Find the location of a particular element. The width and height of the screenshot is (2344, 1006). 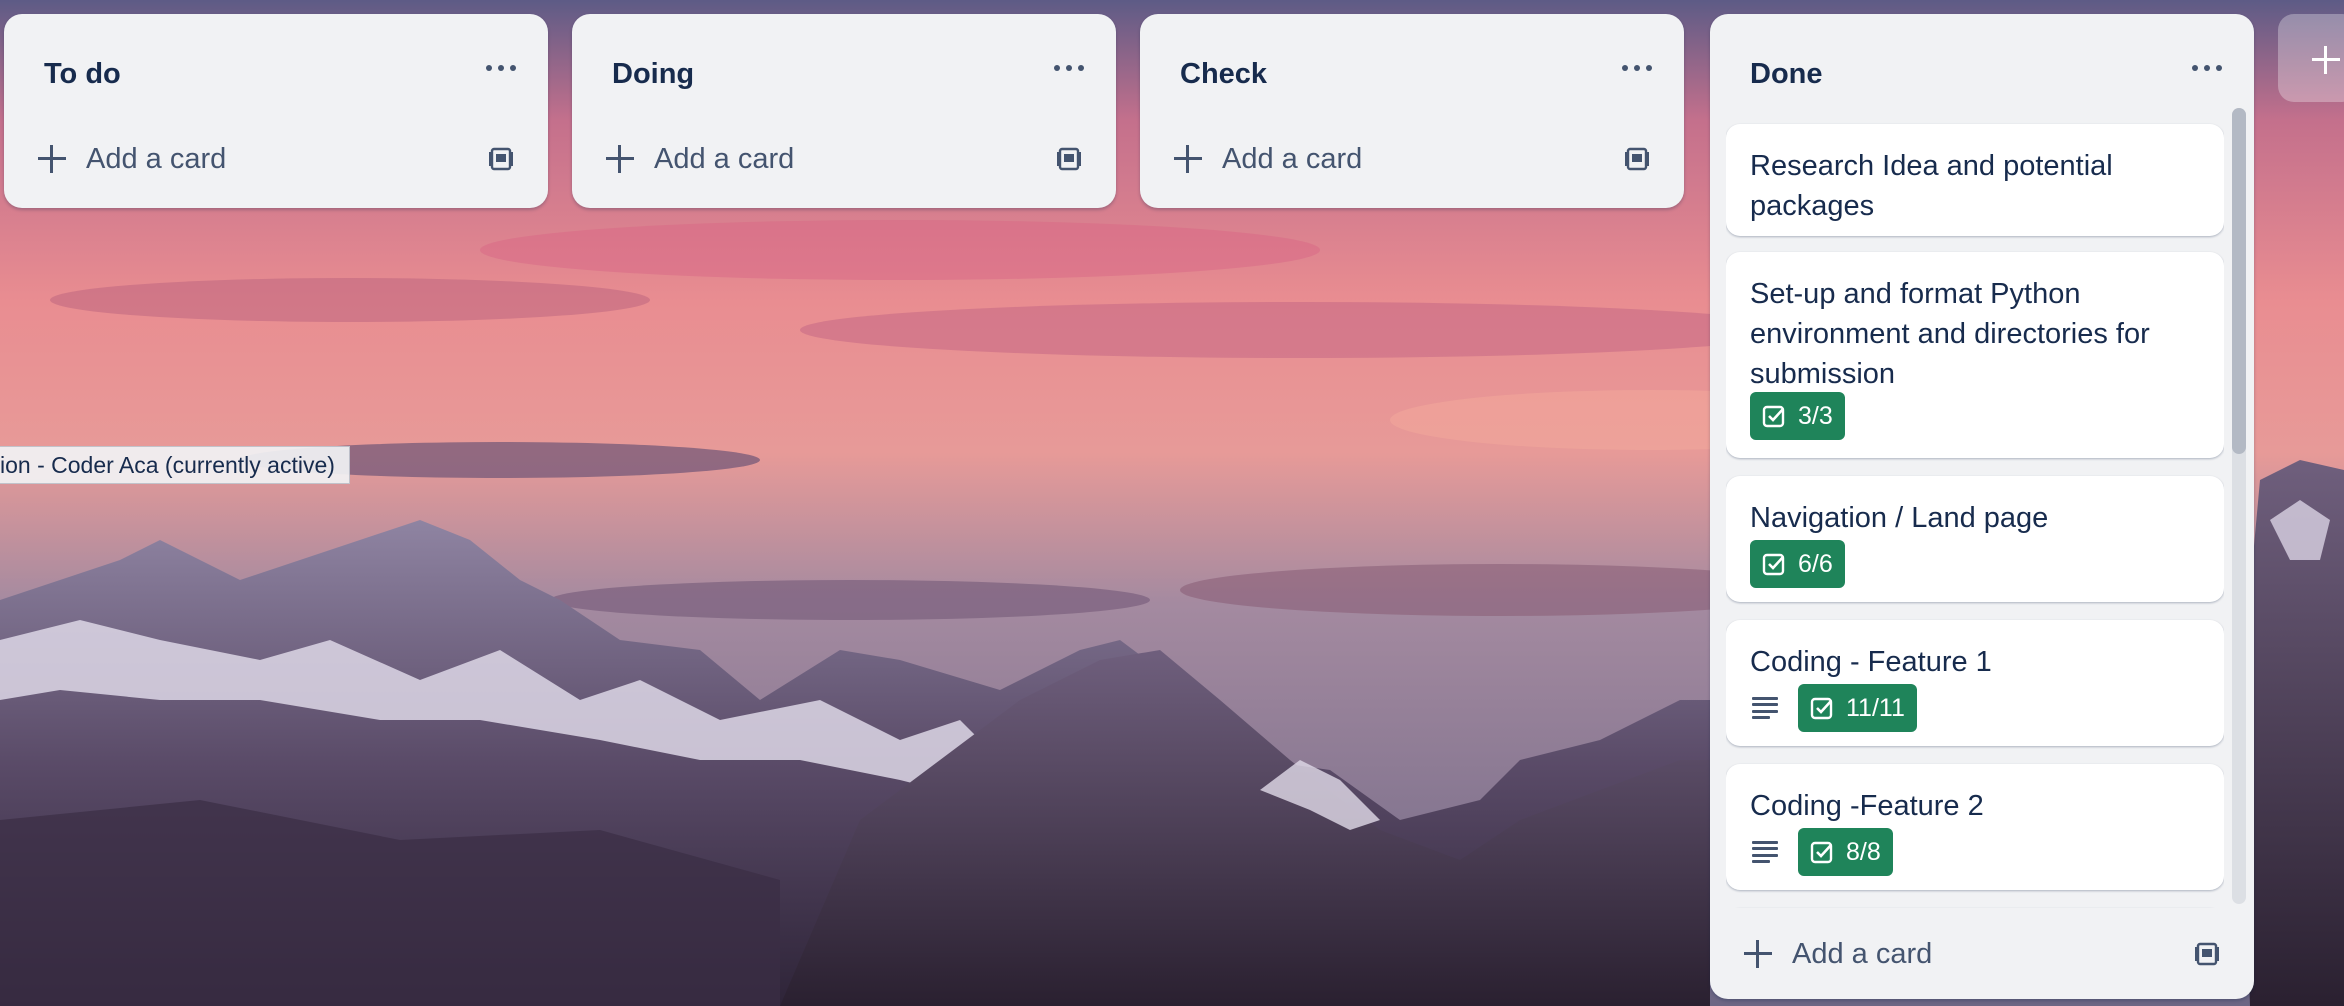

checklist-badge: 3/3 is located at coordinates (1797, 416).